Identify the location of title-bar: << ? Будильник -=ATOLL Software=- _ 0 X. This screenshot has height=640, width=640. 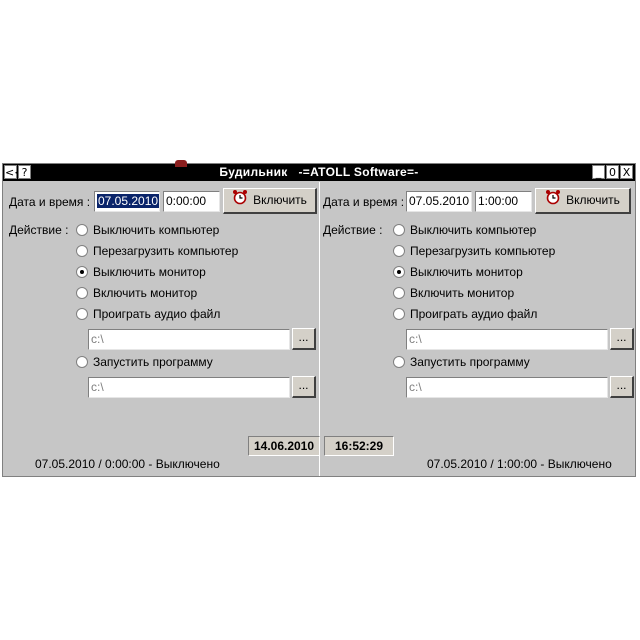
(319, 170).